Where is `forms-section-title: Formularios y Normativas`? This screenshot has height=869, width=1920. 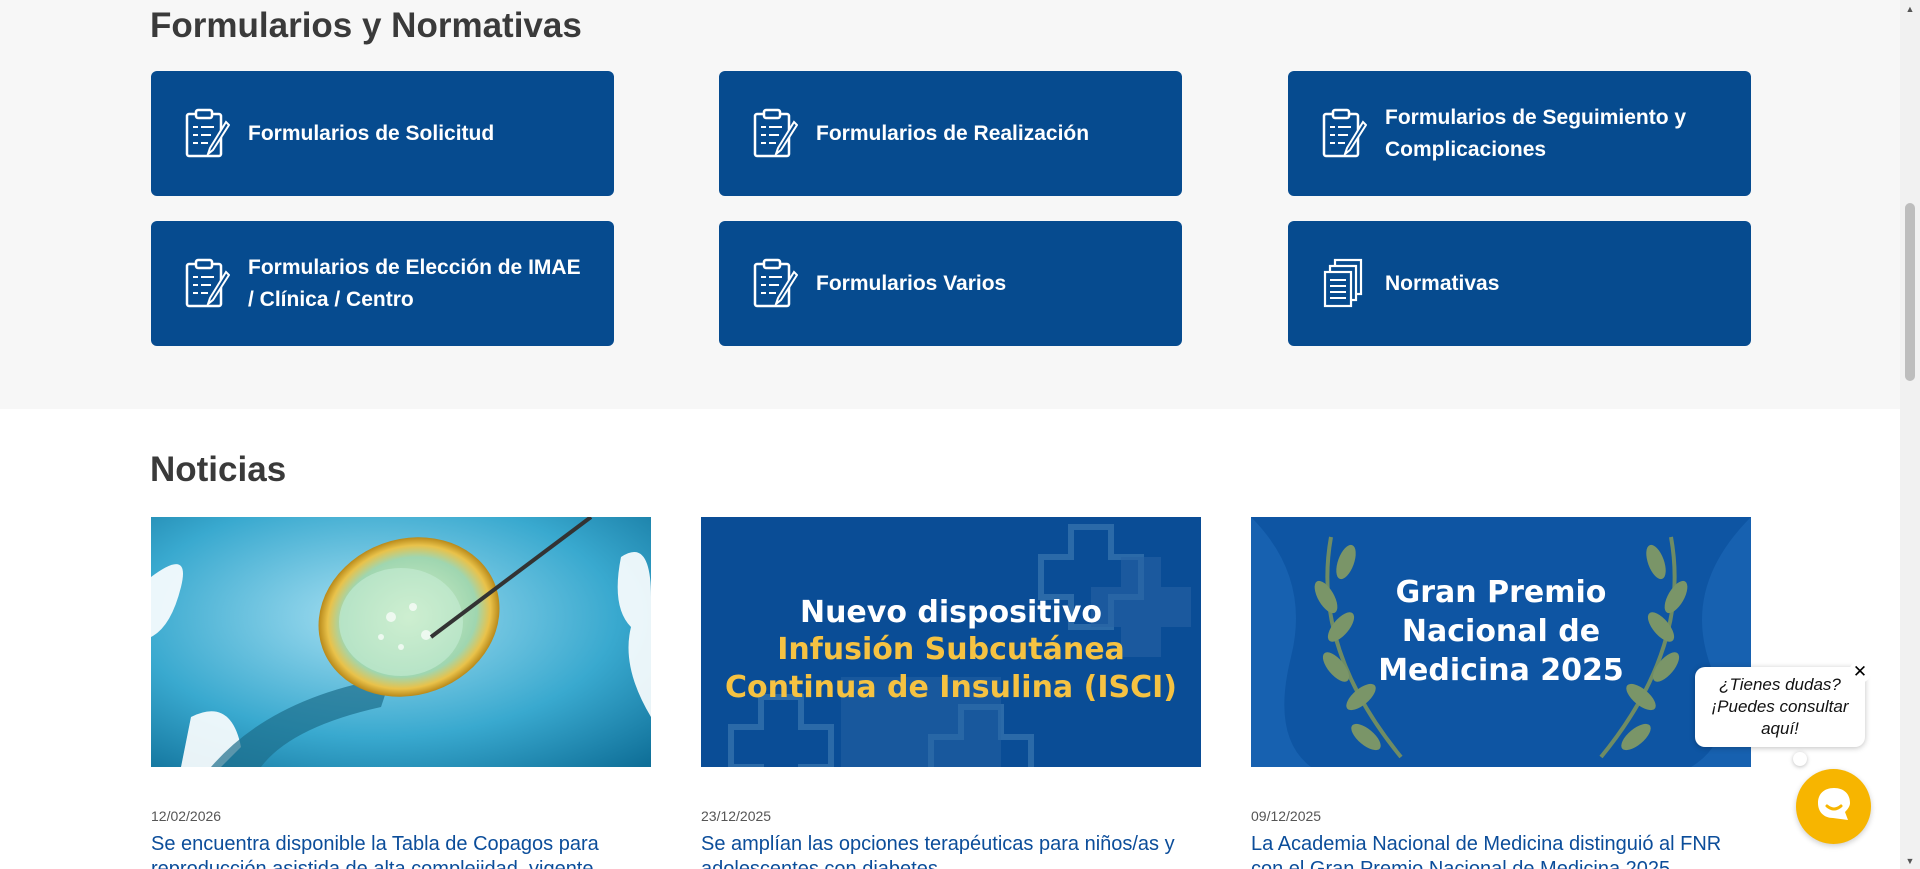 forms-section-title: Formularios y Normativas is located at coordinates (366, 25).